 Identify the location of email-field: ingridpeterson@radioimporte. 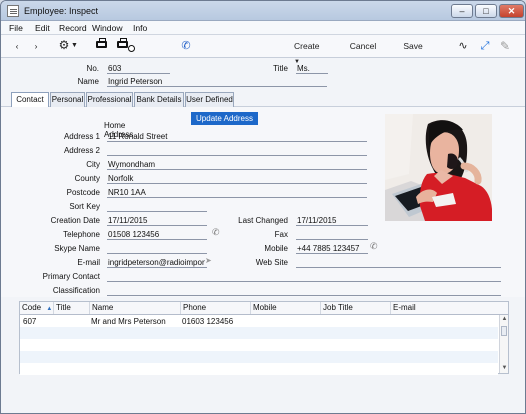
(156, 264).